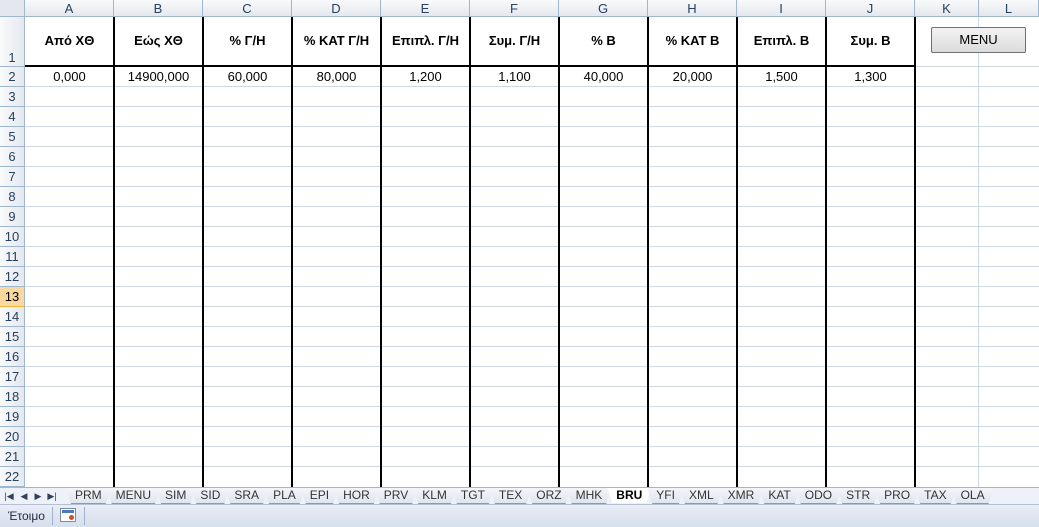 This screenshot has height=527, width=1039. Describe the element at coordinates (336, 41) in the screenshot. I see `header-cell-d: % ΚΑΤ Γ/Η` at that location.